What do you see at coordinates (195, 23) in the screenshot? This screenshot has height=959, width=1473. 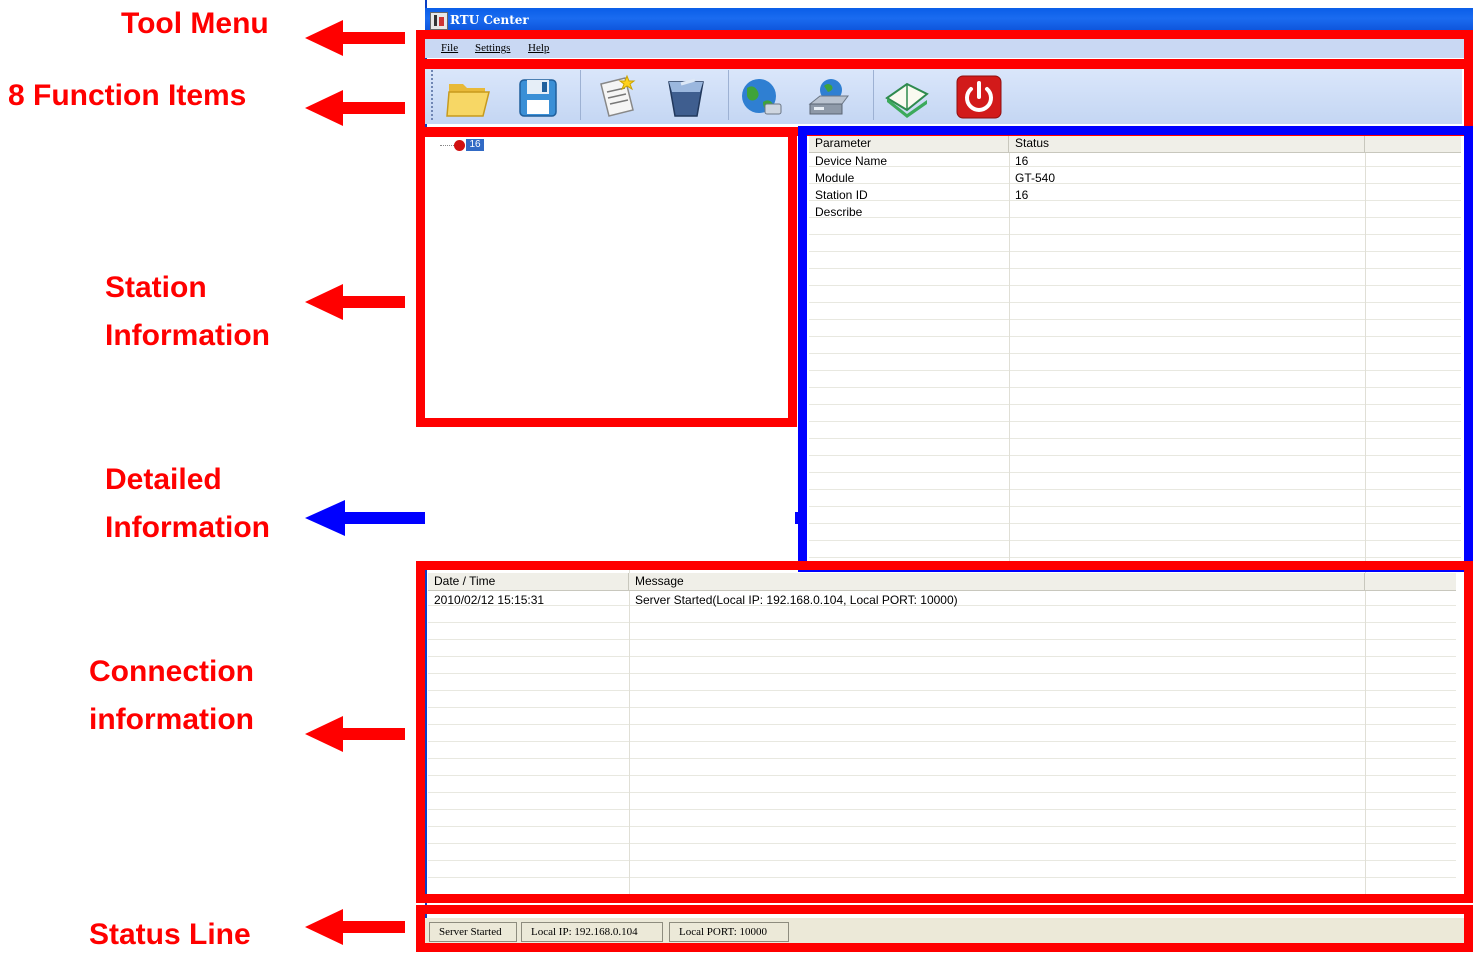 I see `annotation-tool-menu: Tool Menu` at bounding box center [195, 23].